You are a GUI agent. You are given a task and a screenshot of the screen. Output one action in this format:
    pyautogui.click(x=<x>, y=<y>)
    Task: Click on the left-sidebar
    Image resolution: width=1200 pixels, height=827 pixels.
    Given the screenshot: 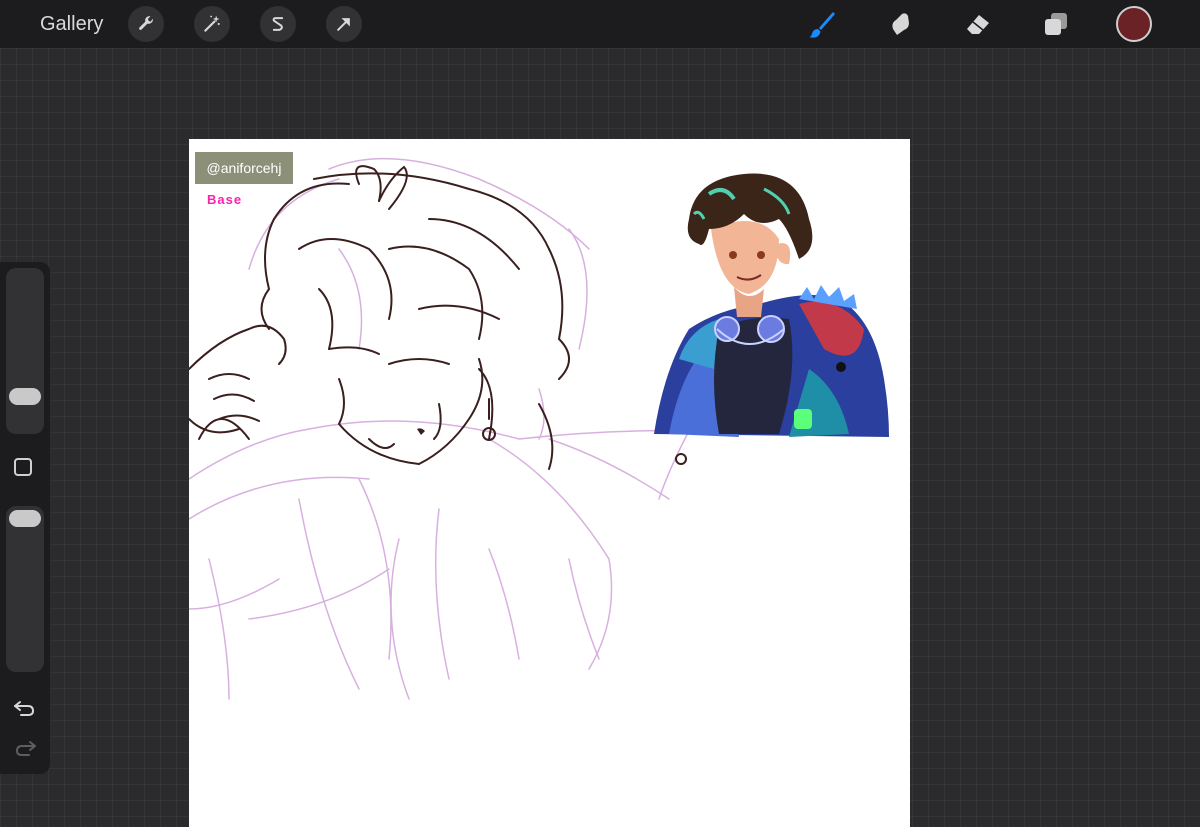 What is the action you would take?
    pyautogui.click(x=25, y=518)
    